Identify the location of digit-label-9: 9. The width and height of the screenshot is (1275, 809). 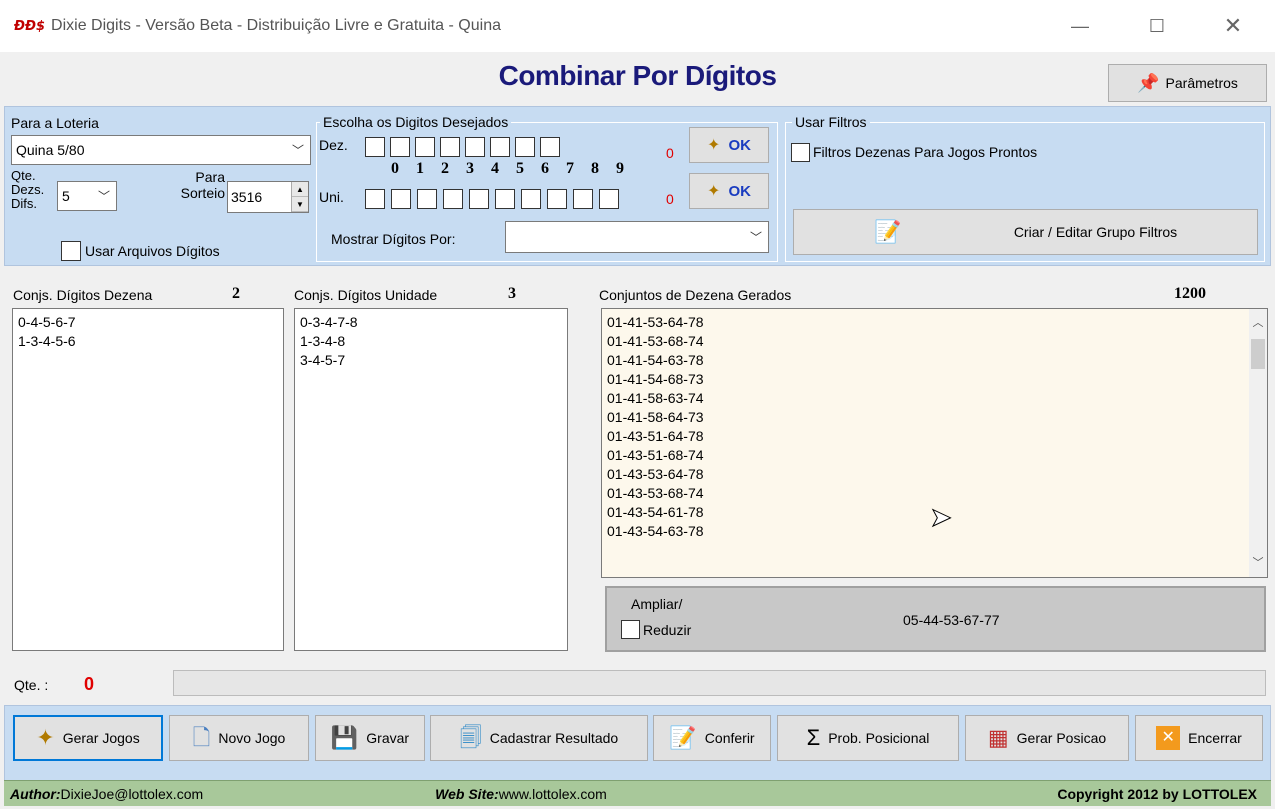
(620, 168).